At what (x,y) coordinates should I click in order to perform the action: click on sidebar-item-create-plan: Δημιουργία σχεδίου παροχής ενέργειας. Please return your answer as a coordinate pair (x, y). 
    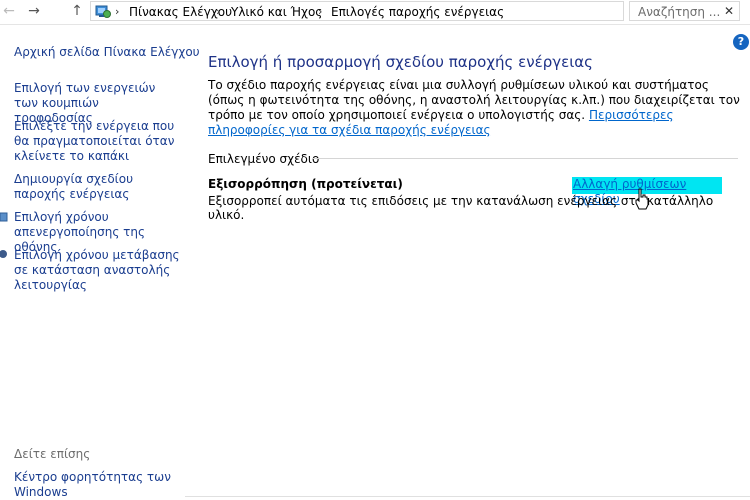
    Looking at the image, I should click on (94, 187).